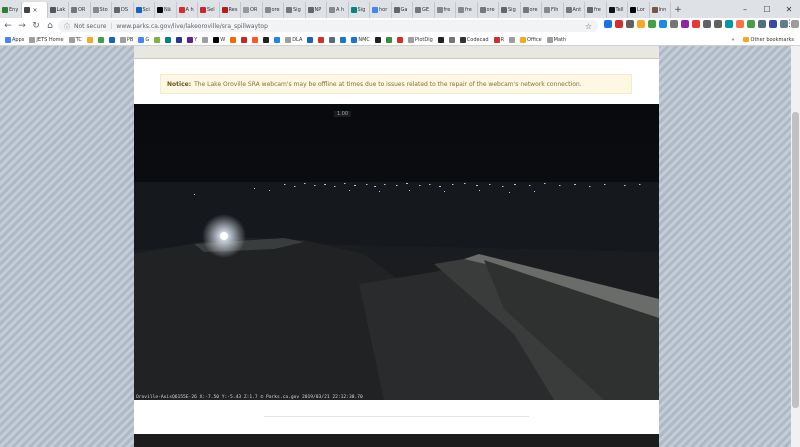  I want to click on browser-tab: NP, so click(316, 10).